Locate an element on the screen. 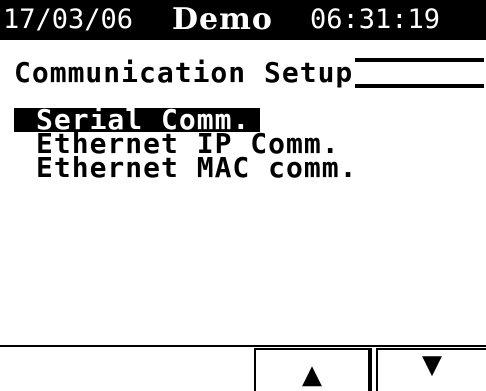 The height and width of the screenshot is (391, 486). page-title-bar: Communication Setup is located at coordinates (249, 73).